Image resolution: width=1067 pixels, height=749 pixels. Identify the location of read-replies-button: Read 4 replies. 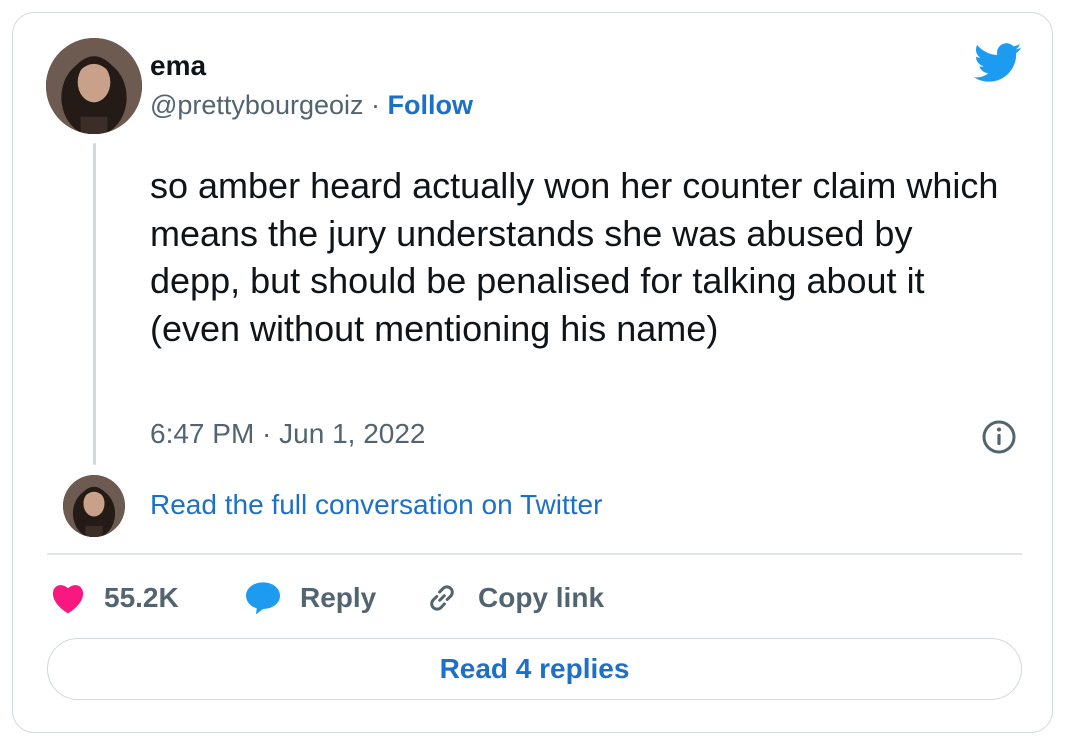
(534, 669).